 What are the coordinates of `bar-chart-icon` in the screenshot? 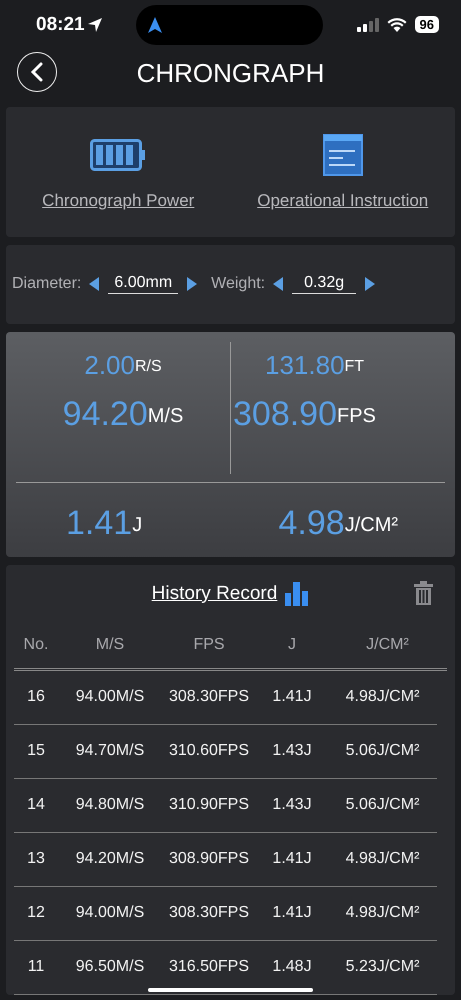 It's located at (297, 594).